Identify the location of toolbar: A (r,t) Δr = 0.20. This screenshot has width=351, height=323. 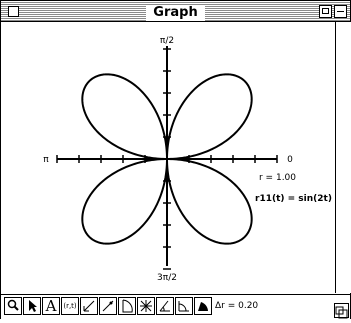
(175, 306).